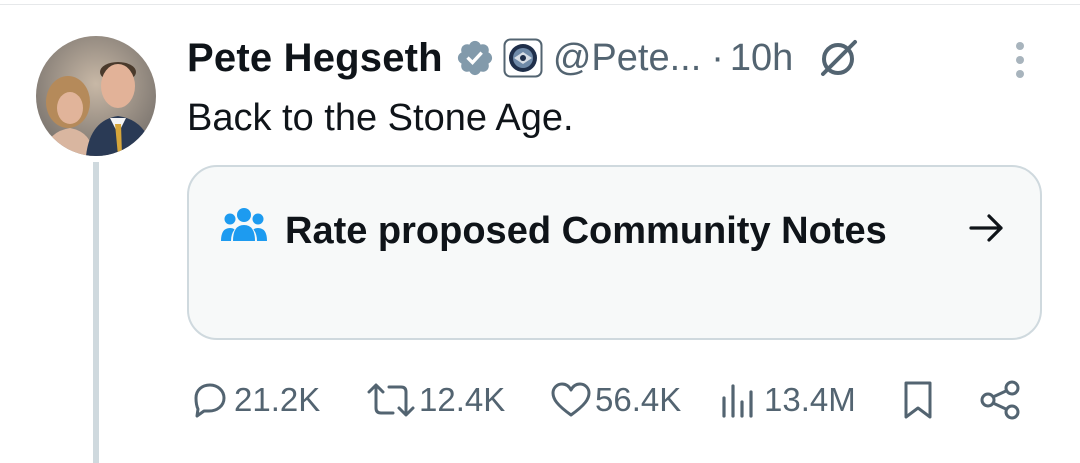  What do you see at coordinates (810, 399) in the screenshot?
I see `views-count: 13.4M` at bounding box center [810, 399].